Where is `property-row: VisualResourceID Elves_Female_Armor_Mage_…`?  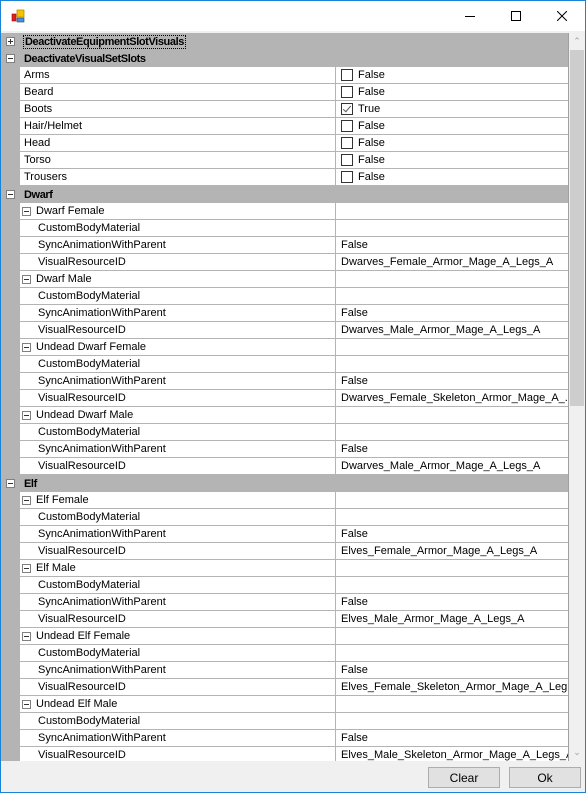 property-row: VisualResourceID Elves_Female_Armor_Mage_… is located at coordinates (284, 551).